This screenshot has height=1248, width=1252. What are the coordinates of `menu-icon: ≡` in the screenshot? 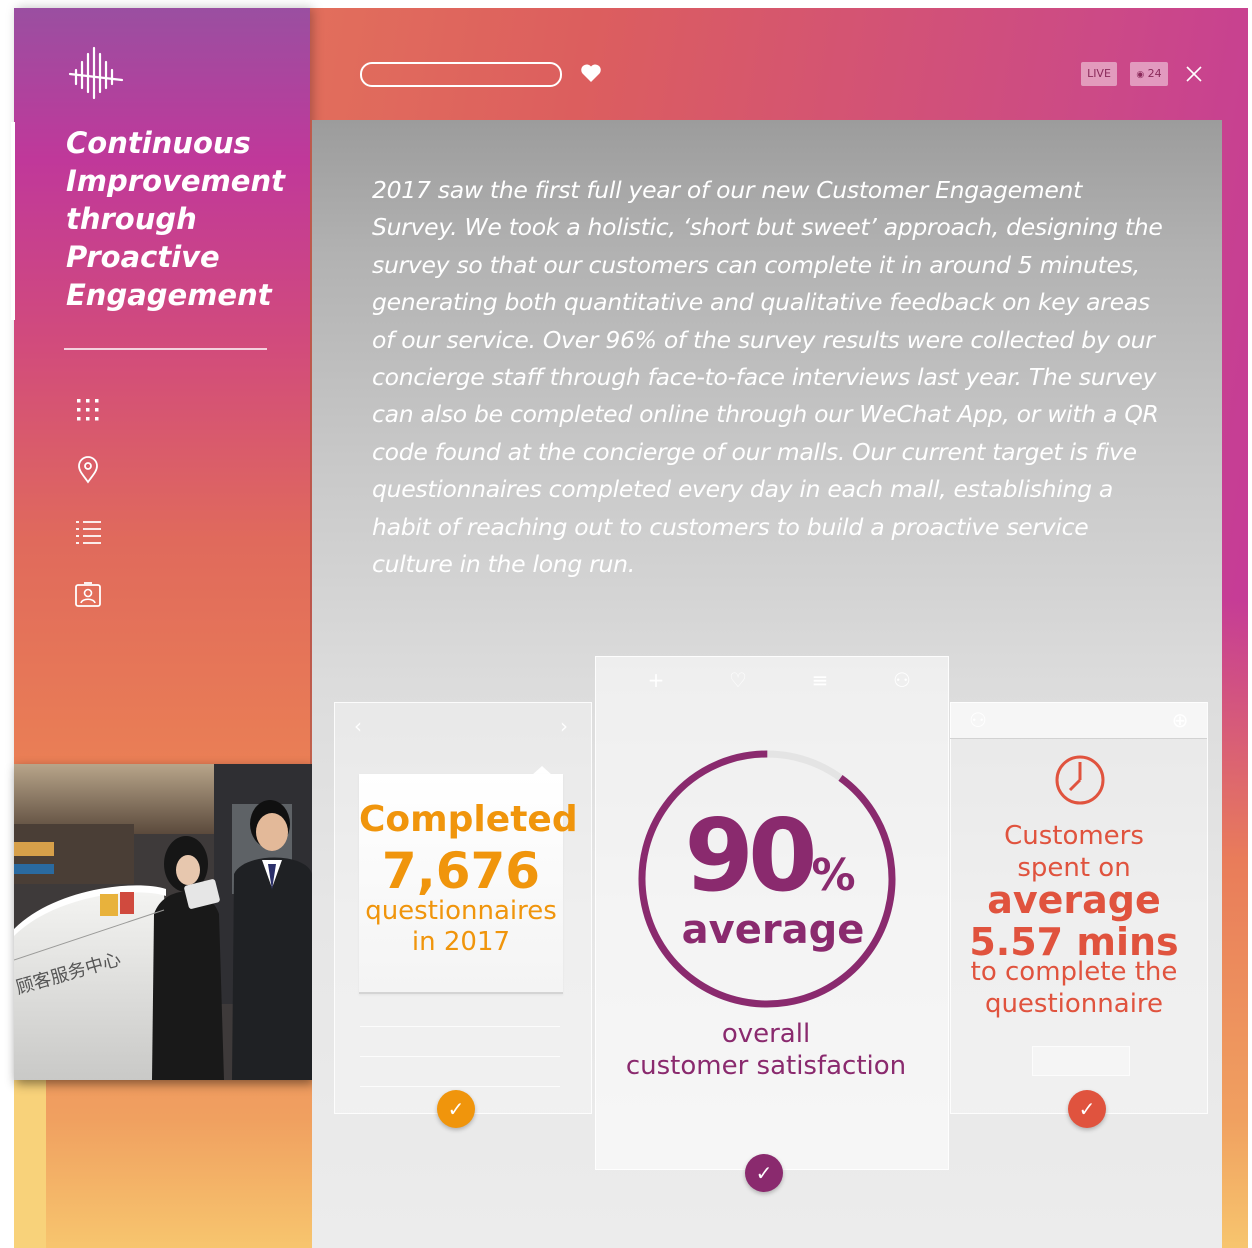 It's located at (820, 680).